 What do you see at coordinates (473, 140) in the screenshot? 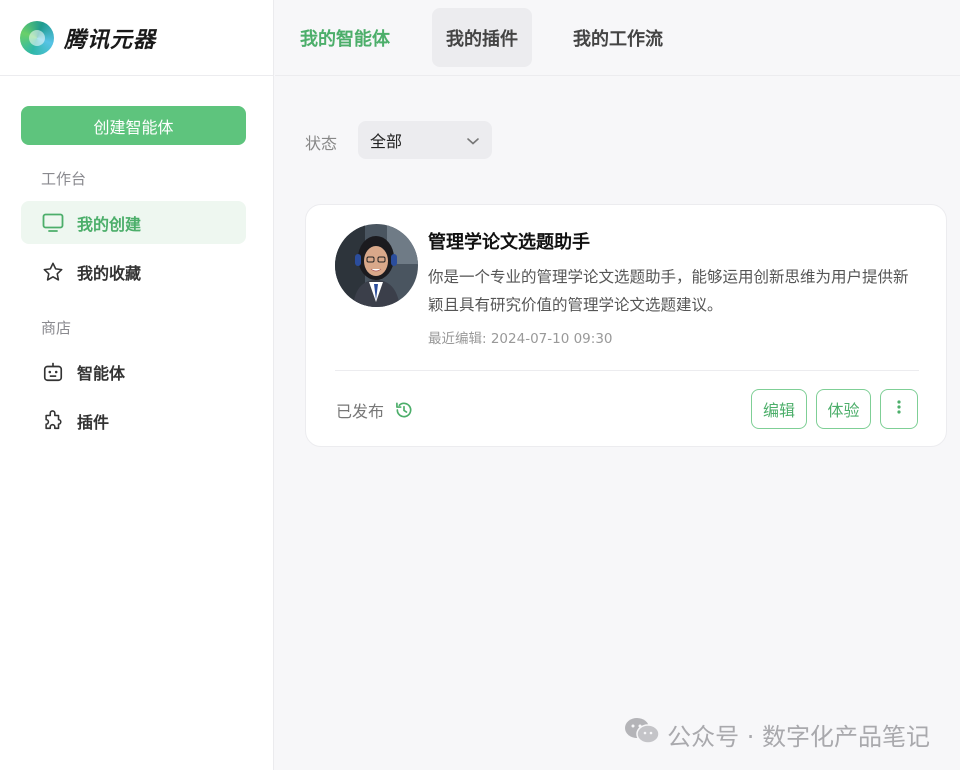
I see `chevron-down-icon` at bounding box center [473, 140].